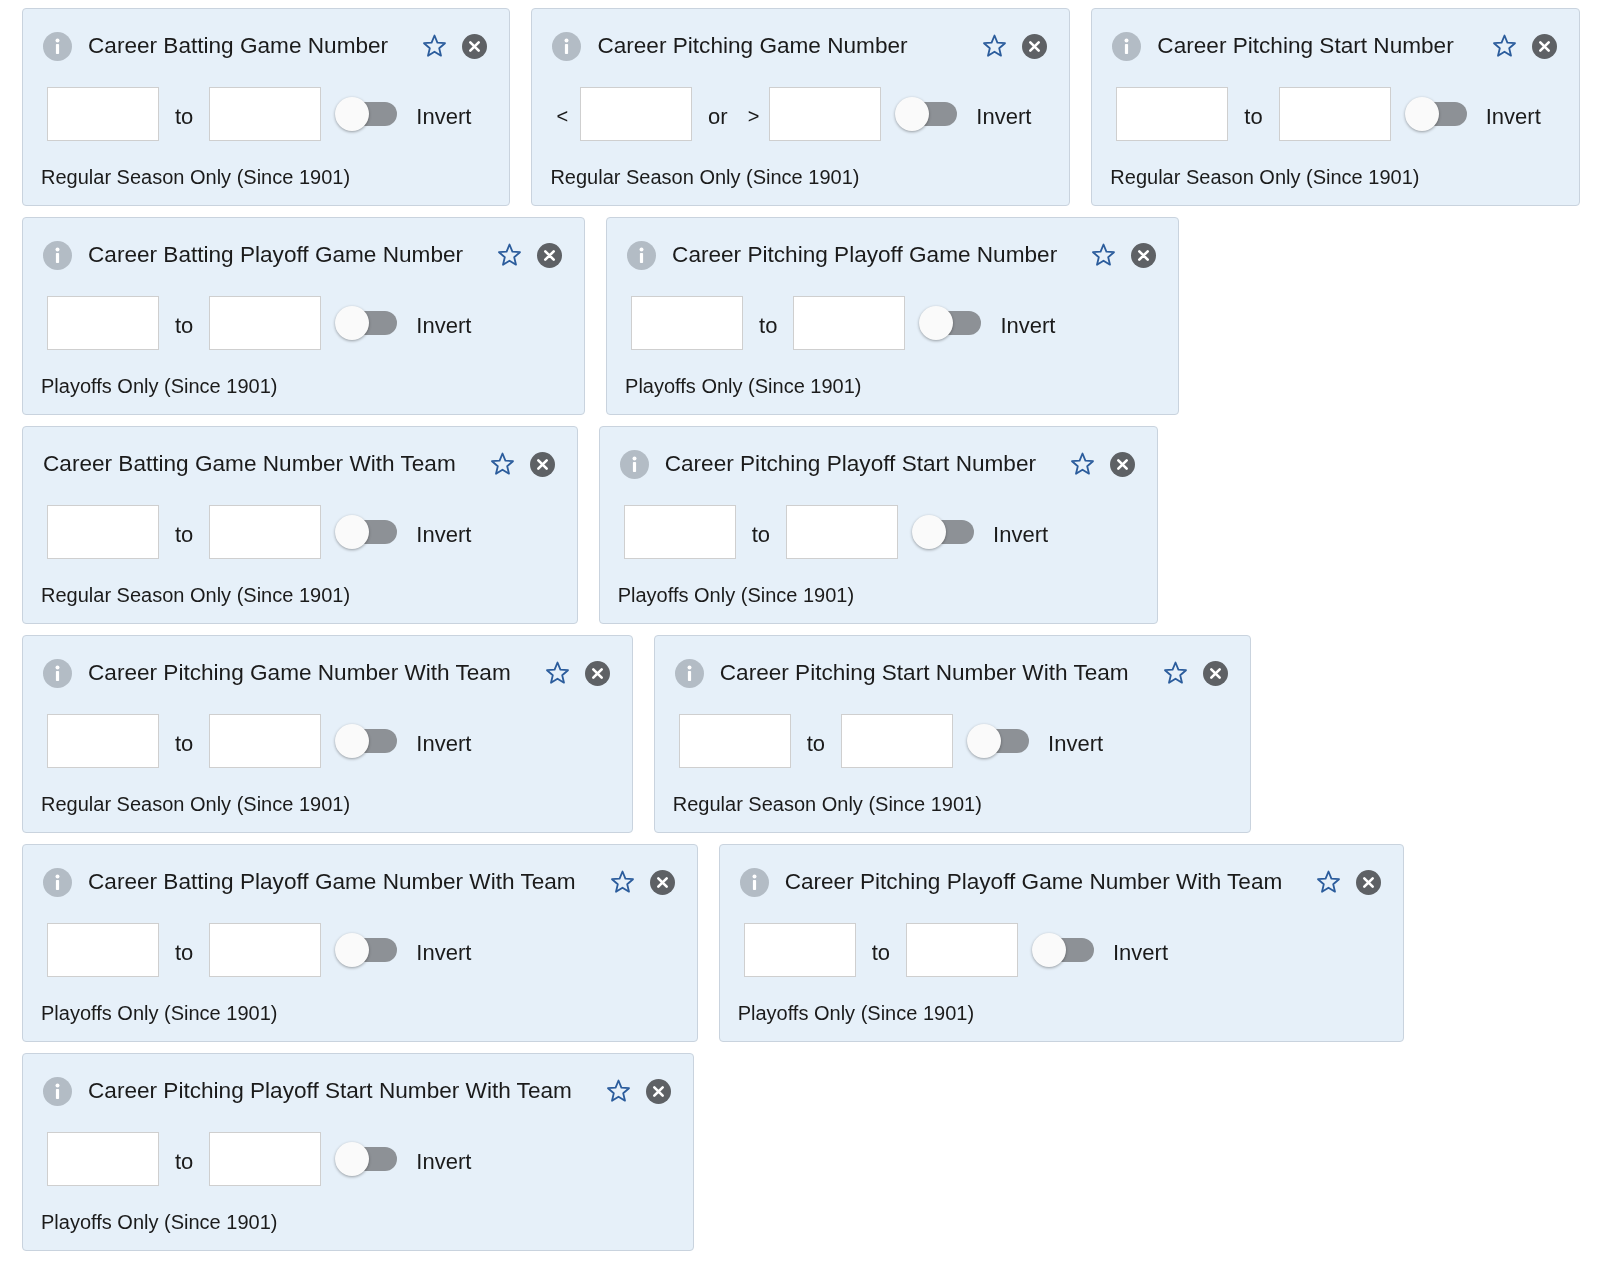  Describe the element at coordinates (276, 255) in the screenshot. I see `filter-title: Career Batting Playoff Game Number` at that location.